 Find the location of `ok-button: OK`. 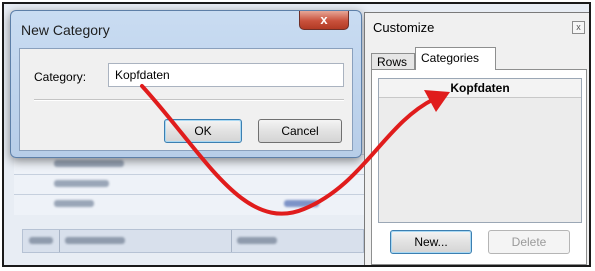

ok-button: OK is located at coordinates (203, 131).